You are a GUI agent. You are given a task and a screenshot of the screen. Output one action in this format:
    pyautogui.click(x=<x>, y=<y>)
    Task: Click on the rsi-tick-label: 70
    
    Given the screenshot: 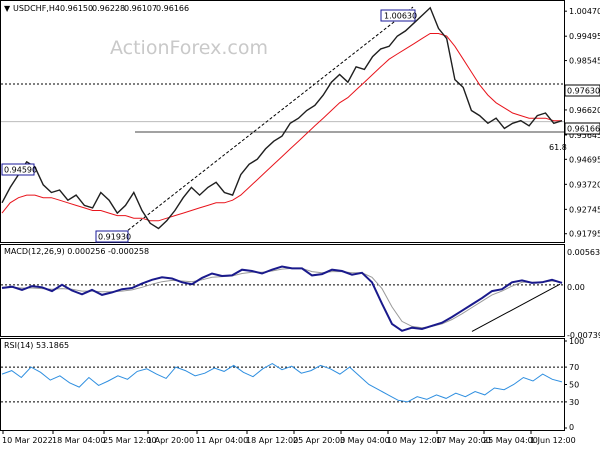 What is the action you would take?
    pyautogui.click(x=574, y=367)
    